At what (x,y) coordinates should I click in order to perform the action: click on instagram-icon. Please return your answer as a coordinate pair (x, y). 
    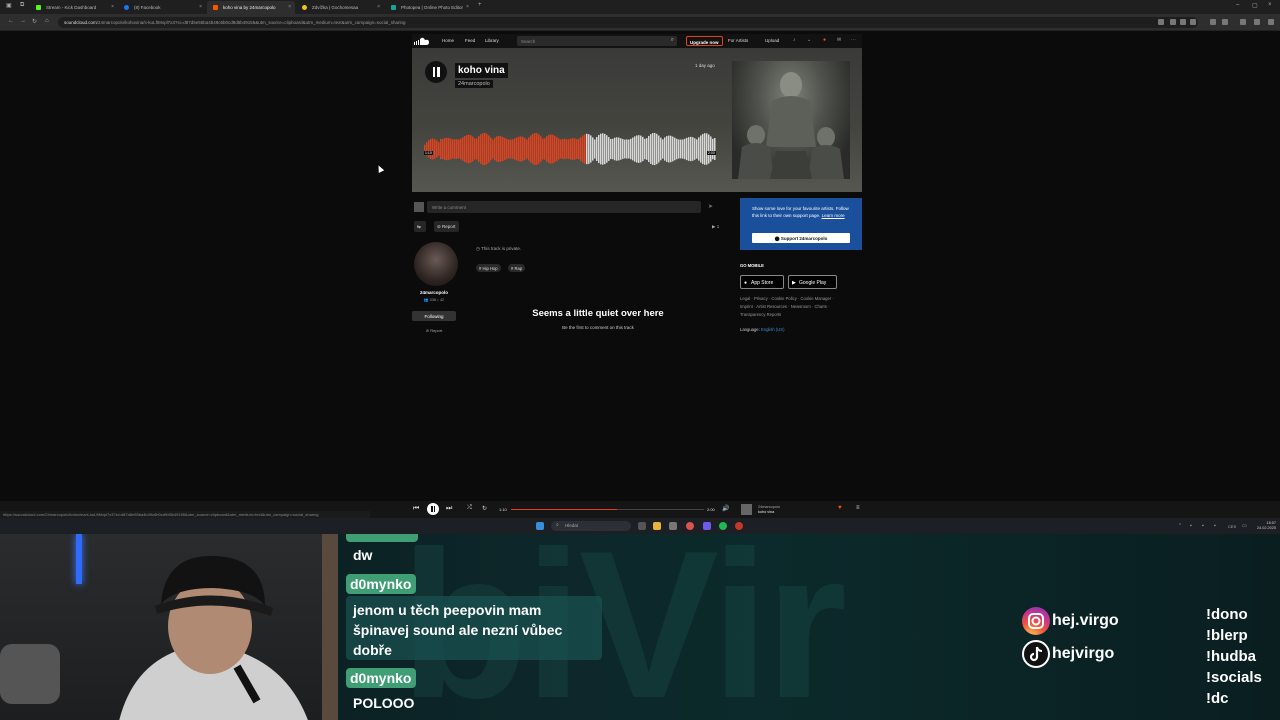
    Looking at the image, I should click on (1036, 621).